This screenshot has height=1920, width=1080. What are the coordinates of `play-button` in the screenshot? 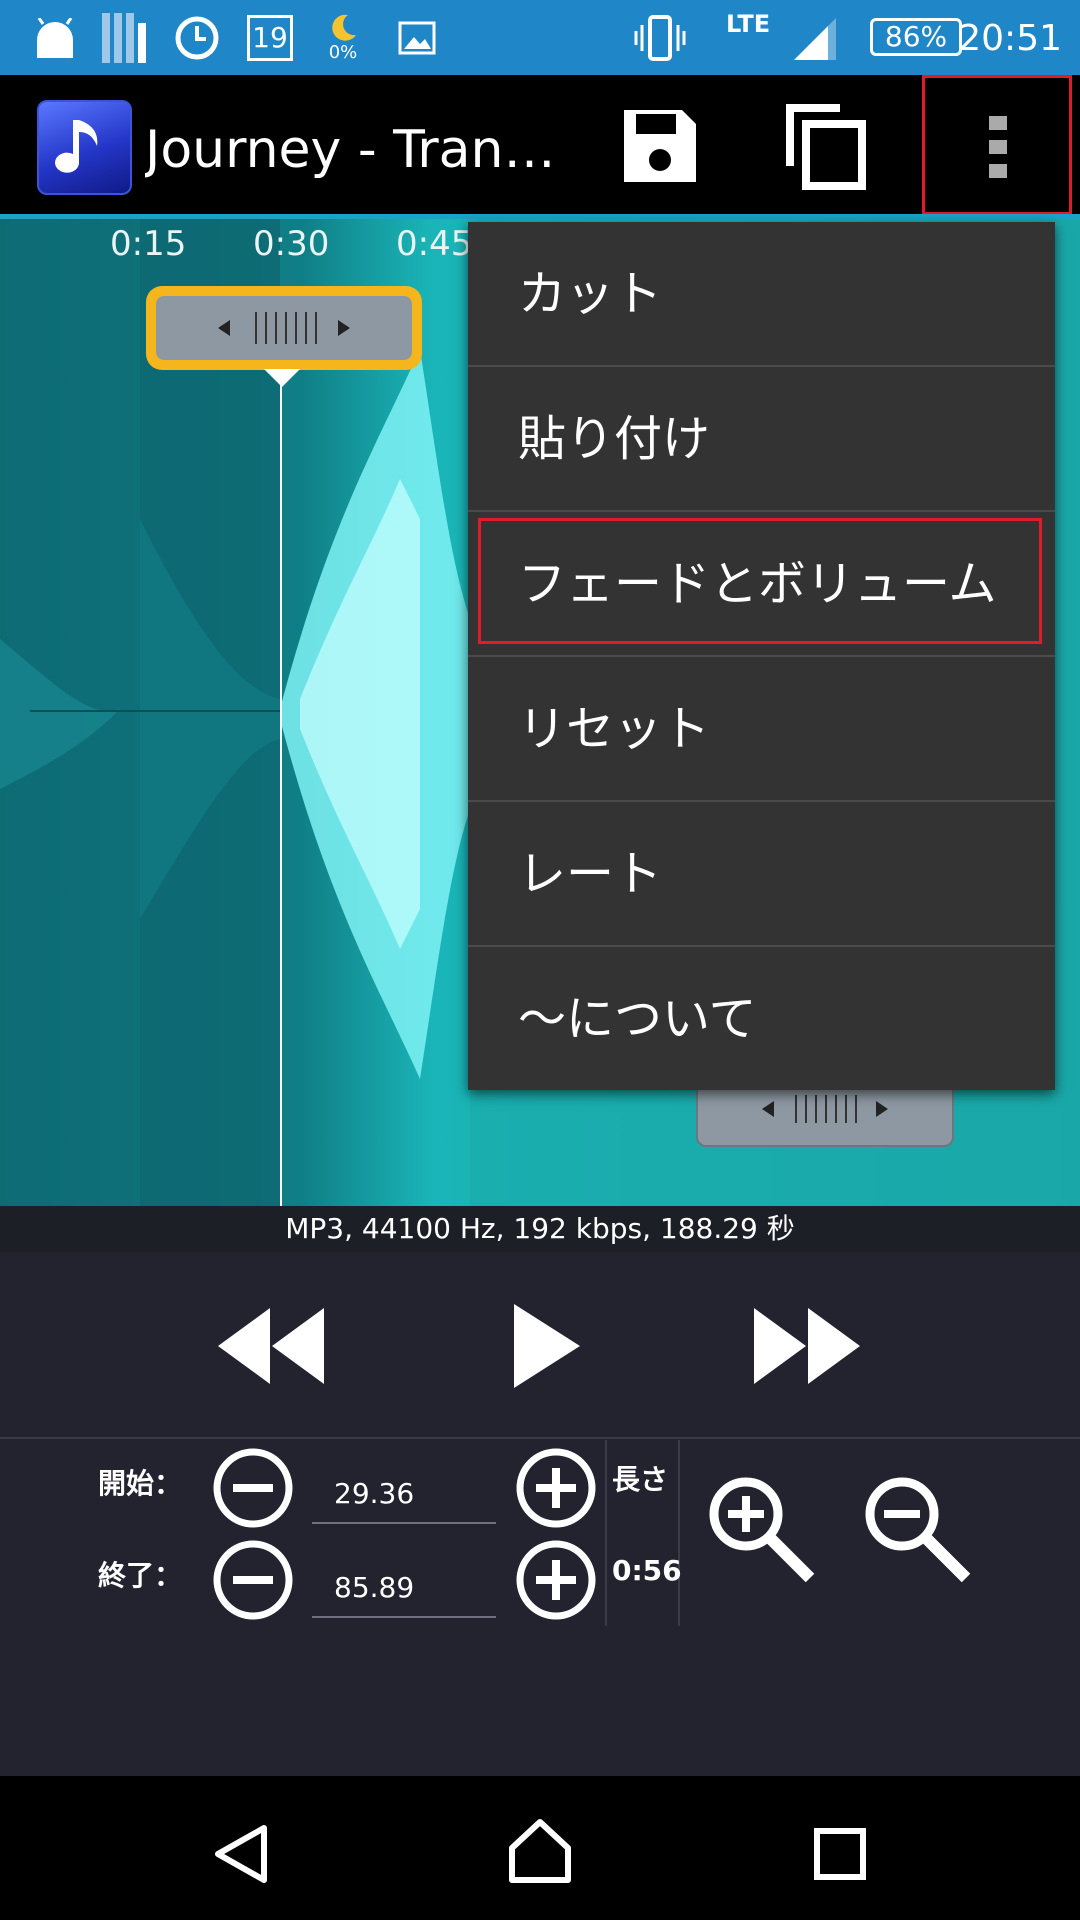 It's located at (547, 1346).